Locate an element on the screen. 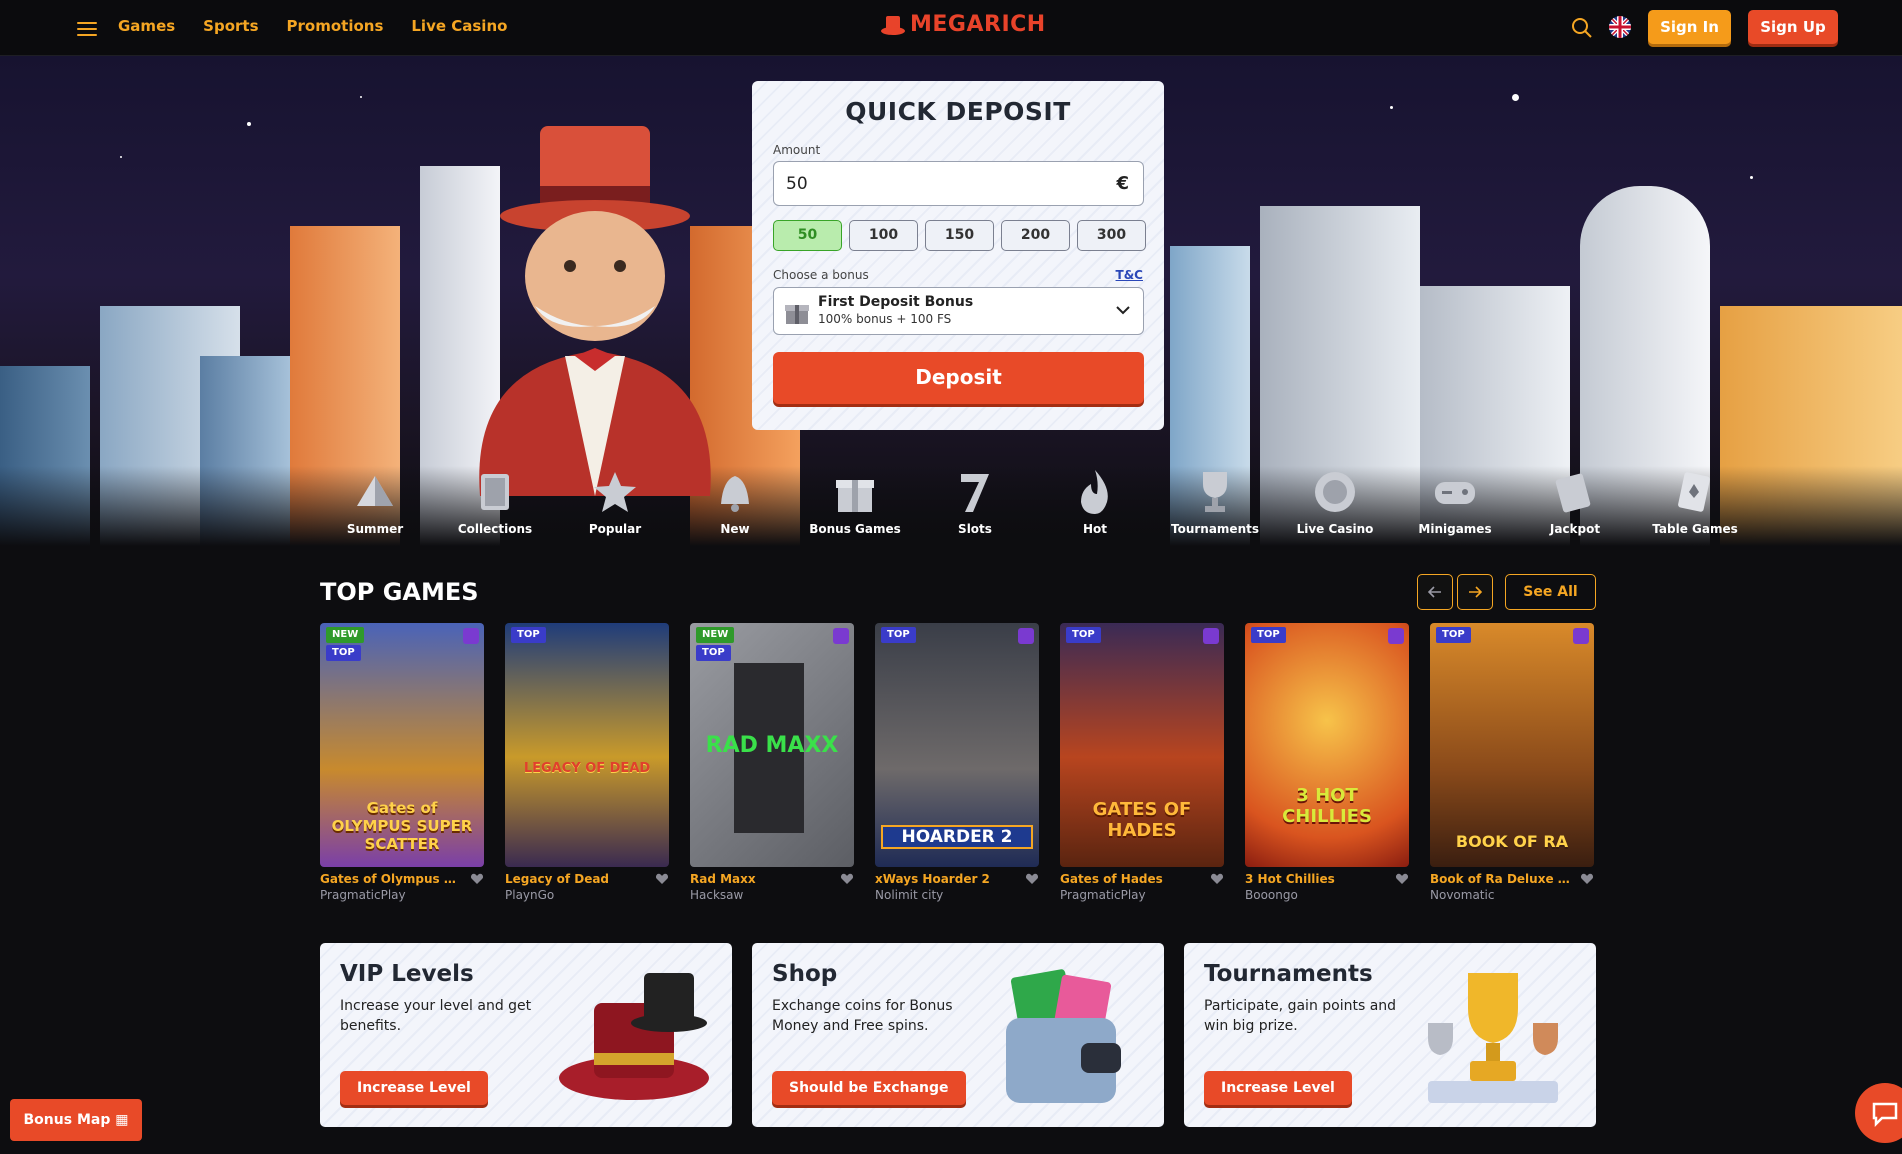 The height and width of the screenshot is (1154, 1902). nav-live-casino: Live Casino is located at coordinates (459, 26).